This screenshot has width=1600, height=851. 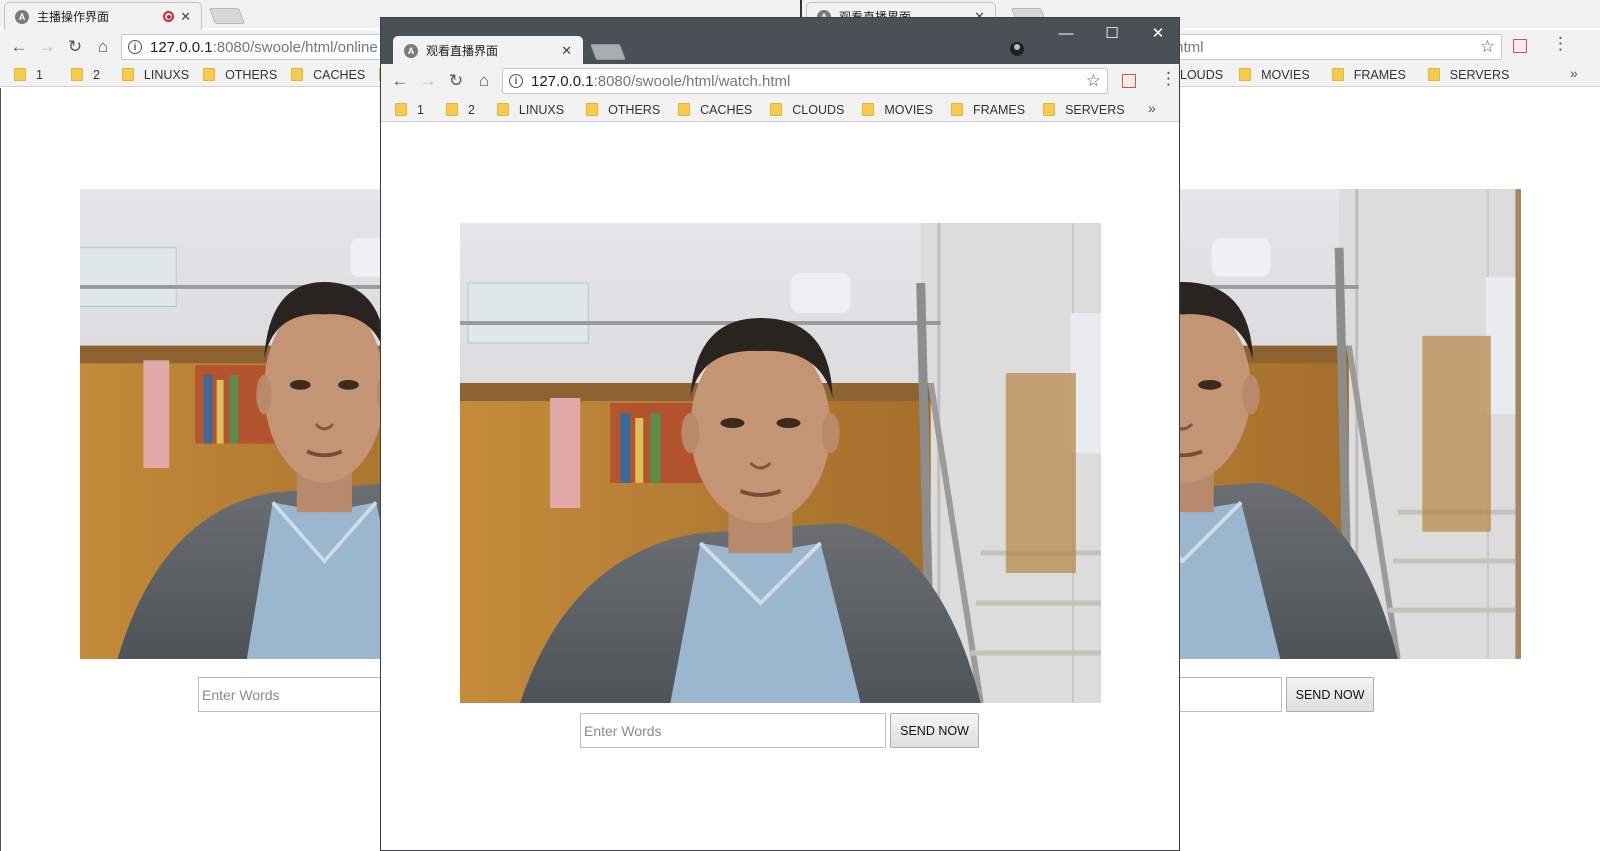 What do you see at coordinates (692, 81) in the screenshot?
I see `url-path: :8080/swoole/html/watch.html` at bounding box center [692, 81].